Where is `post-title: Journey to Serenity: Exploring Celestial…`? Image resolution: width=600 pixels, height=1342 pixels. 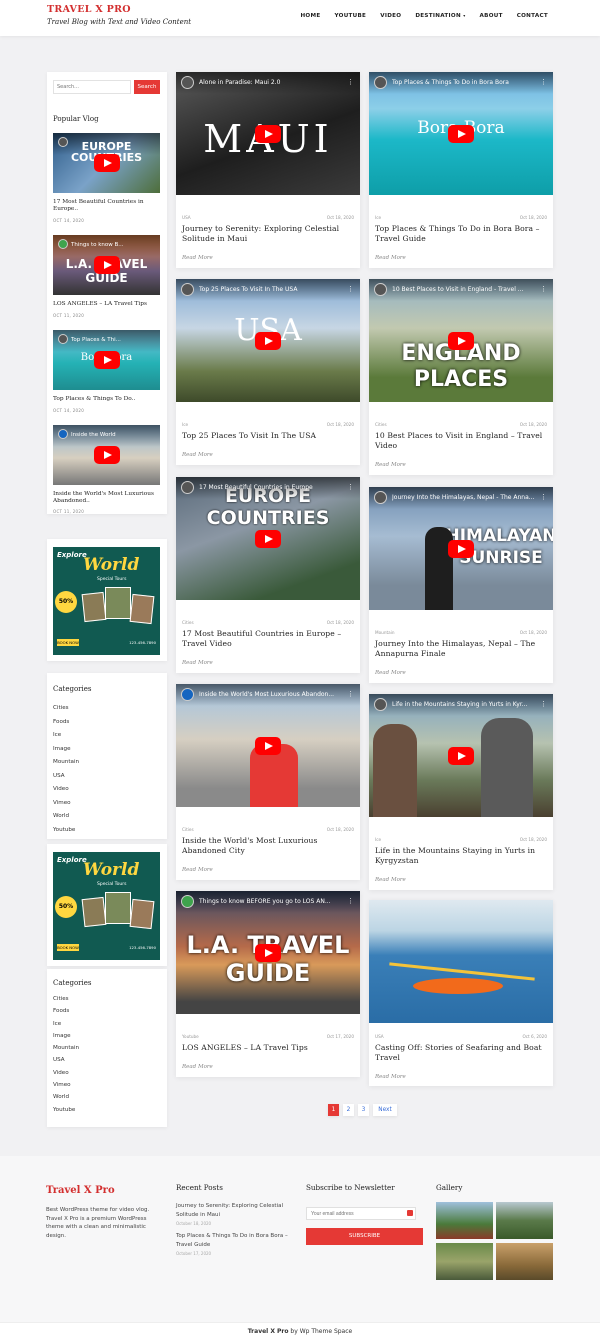
post-title: Journey to Serenity: Exploring Celestial… is located at coordinates (268, 233).